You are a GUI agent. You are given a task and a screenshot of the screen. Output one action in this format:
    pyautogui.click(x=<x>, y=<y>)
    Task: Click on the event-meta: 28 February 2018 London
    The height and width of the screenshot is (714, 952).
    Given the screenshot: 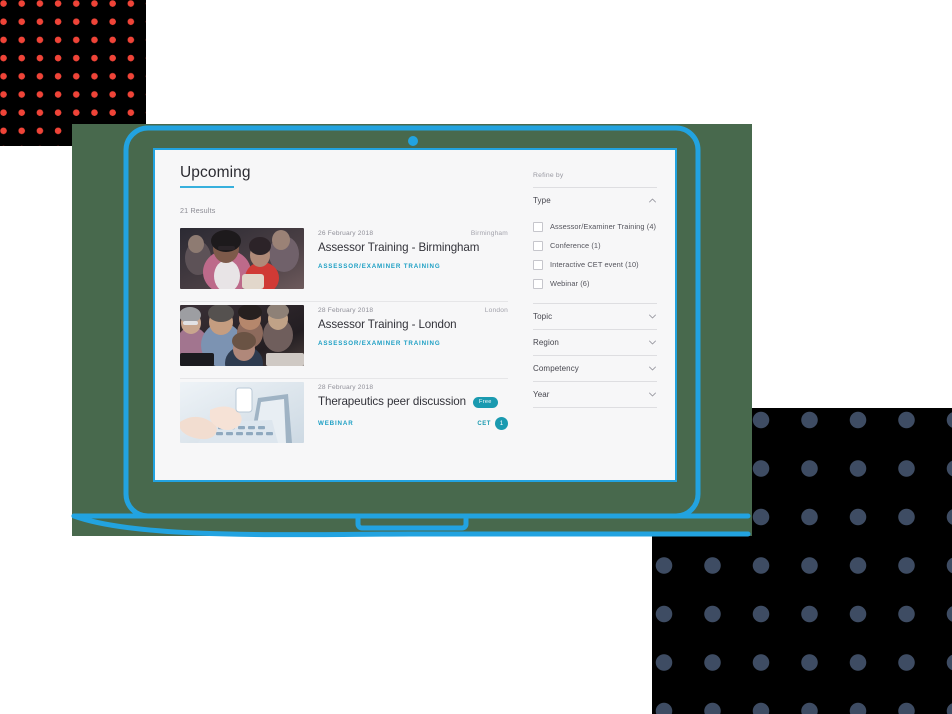 What is the action you would take?
    pyautogui.click(x=413, y=310)
    